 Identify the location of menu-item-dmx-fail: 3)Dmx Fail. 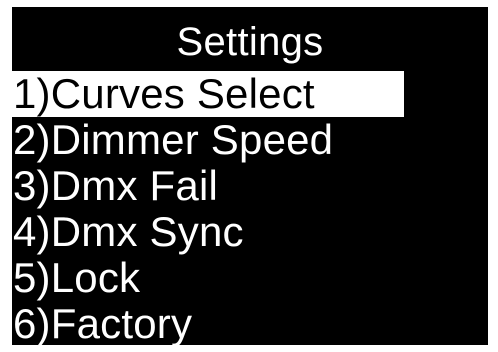
(250, 186).